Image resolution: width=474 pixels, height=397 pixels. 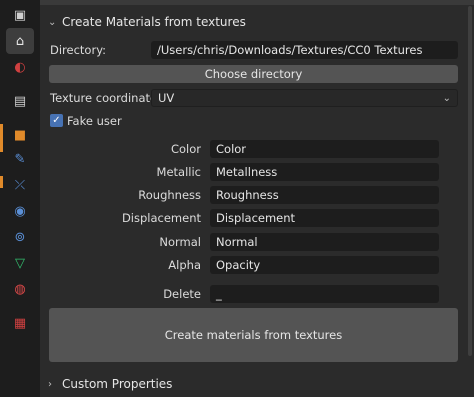 What do you see at coordinates (324, 149) in the screenshot?
I see `map-field-color: Color` at bounding box center [324, 149].